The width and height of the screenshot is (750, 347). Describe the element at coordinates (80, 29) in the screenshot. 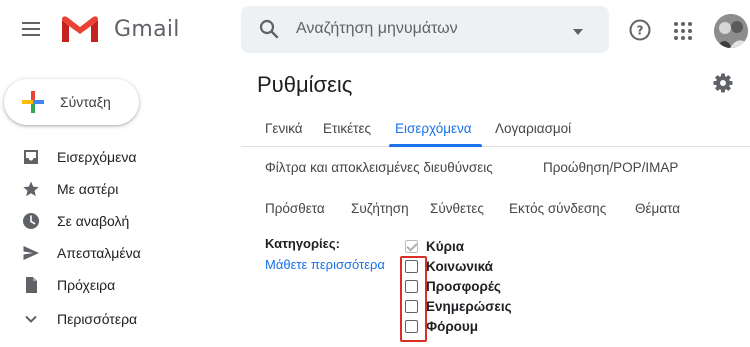

I see `gmail-logo-icon` at that location.